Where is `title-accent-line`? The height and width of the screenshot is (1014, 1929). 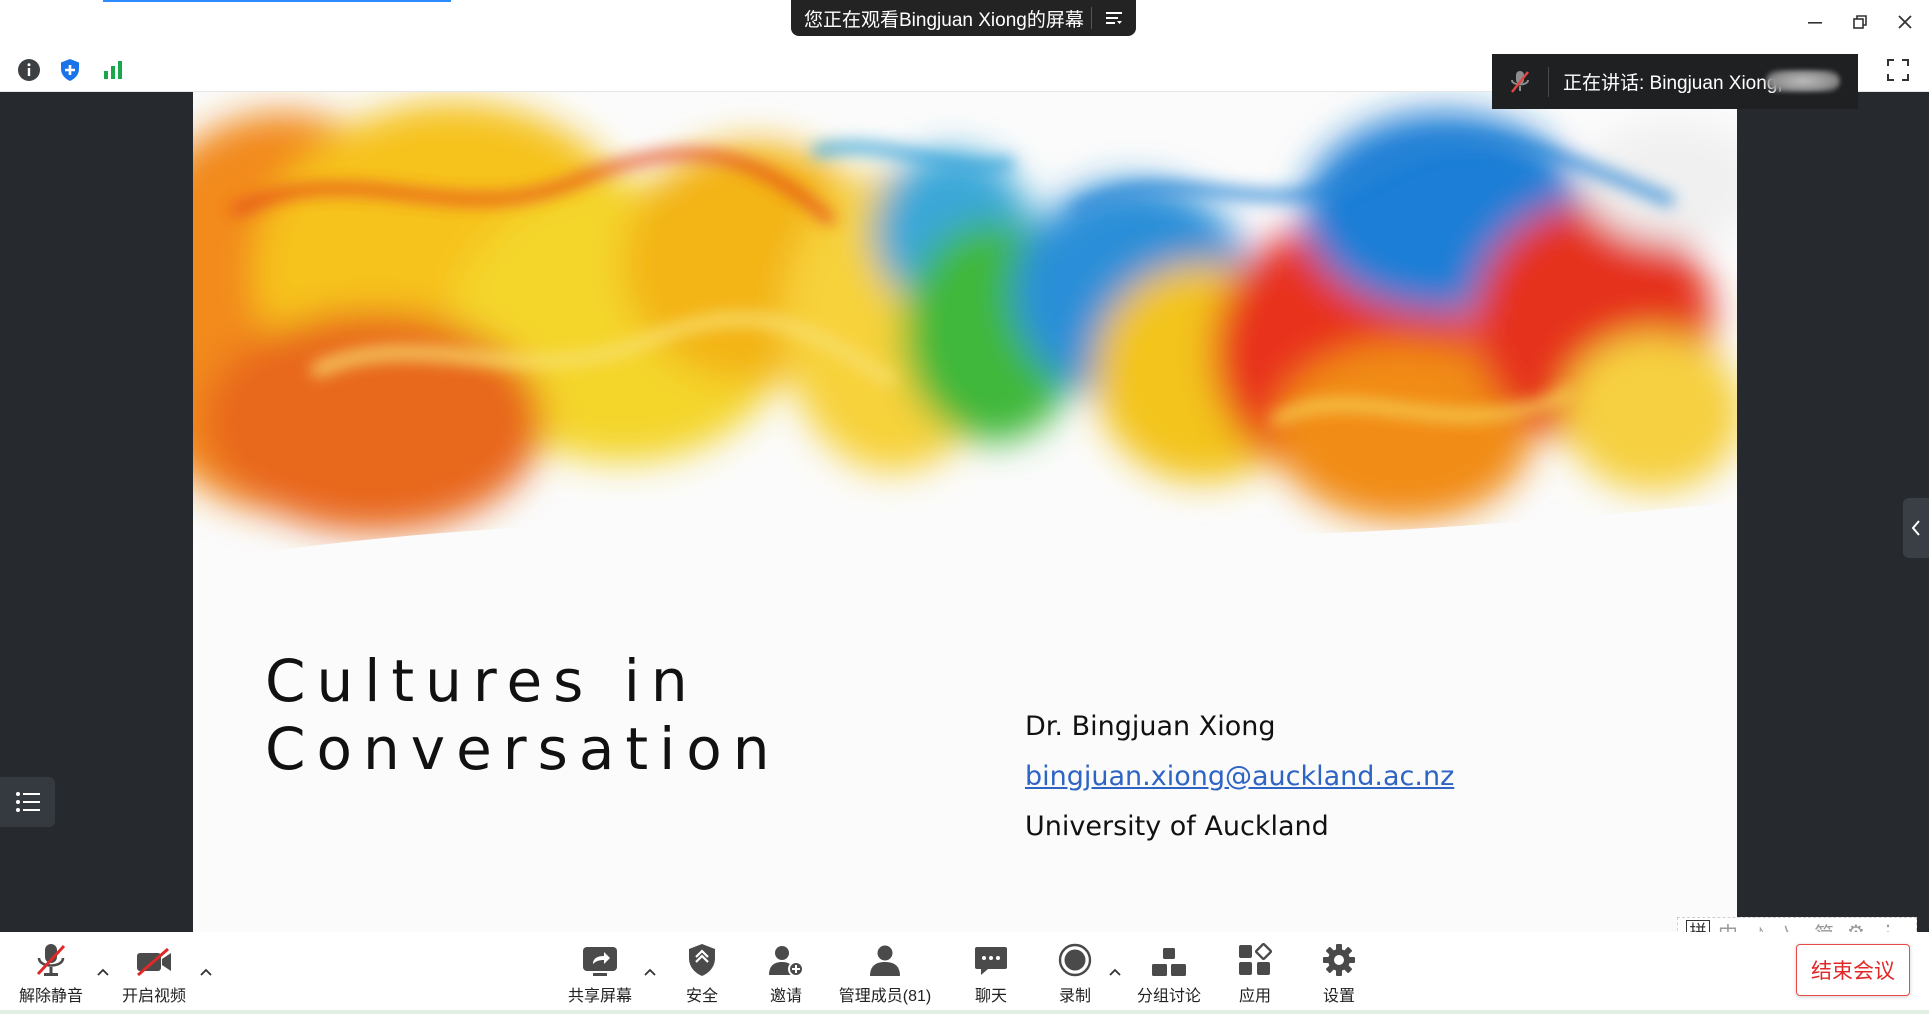 title-accent-line is located at coordinates (277, 1).